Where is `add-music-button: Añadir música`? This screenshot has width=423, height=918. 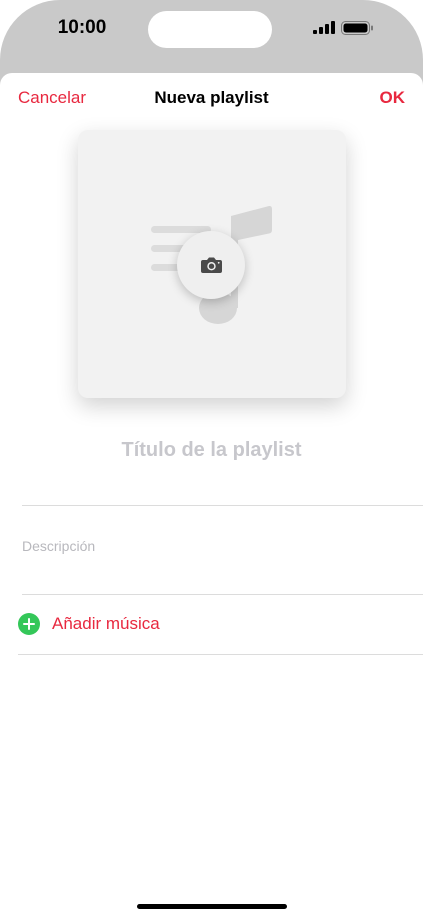 add-music-button: Añadir música is located at coordinates (89, 624).